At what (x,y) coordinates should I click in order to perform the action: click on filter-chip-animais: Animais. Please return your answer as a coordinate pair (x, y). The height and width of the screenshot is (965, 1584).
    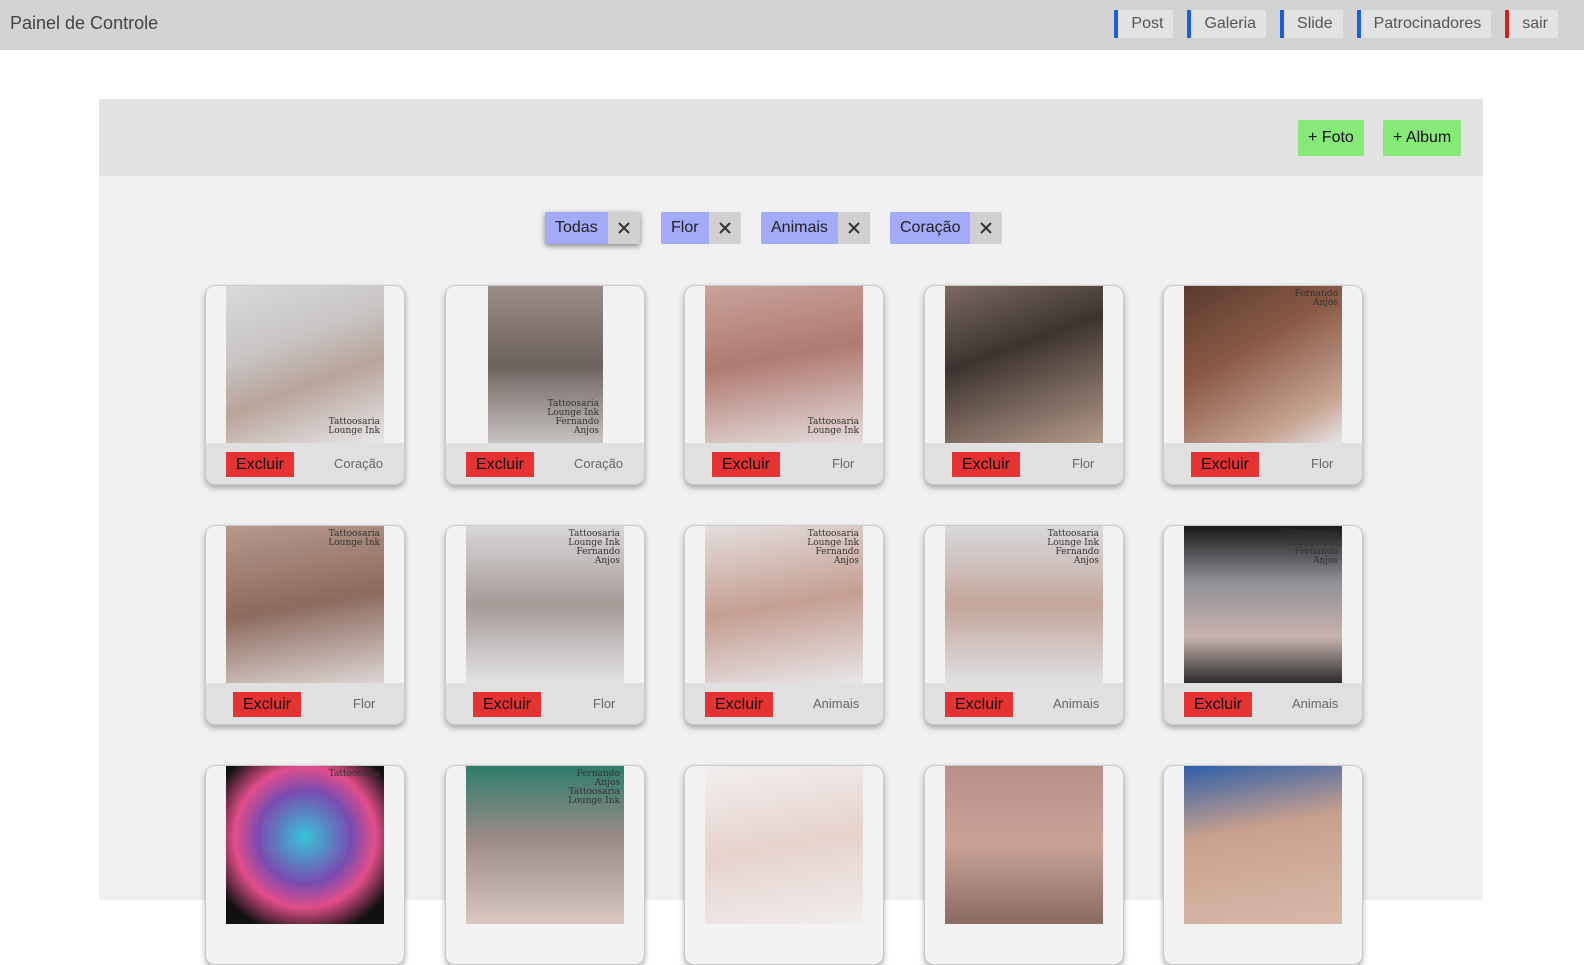
    Looking at the image, I should click on (815, 228).